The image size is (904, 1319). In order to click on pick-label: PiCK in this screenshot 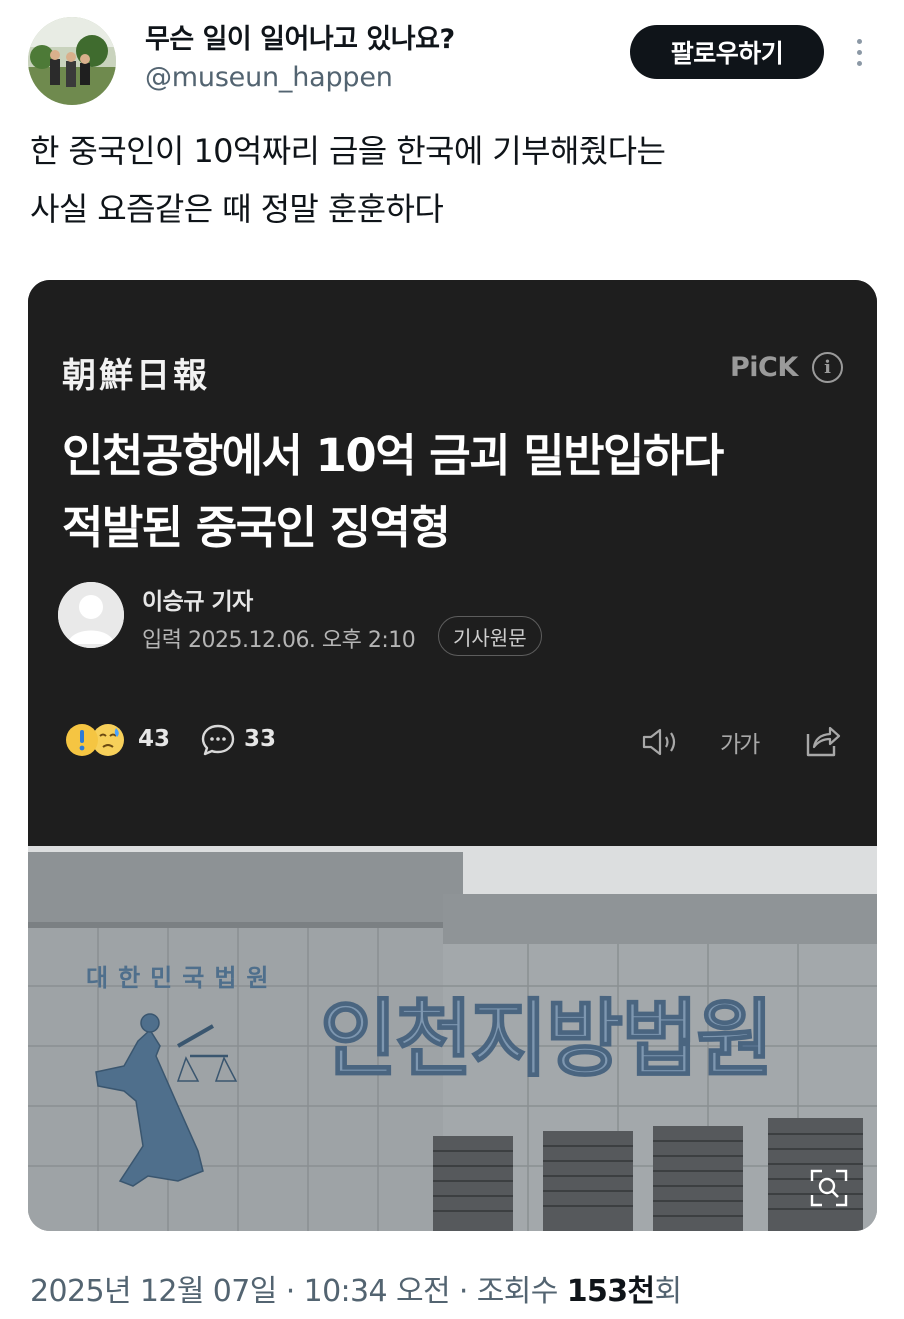, I will do `click(764, 367)`.